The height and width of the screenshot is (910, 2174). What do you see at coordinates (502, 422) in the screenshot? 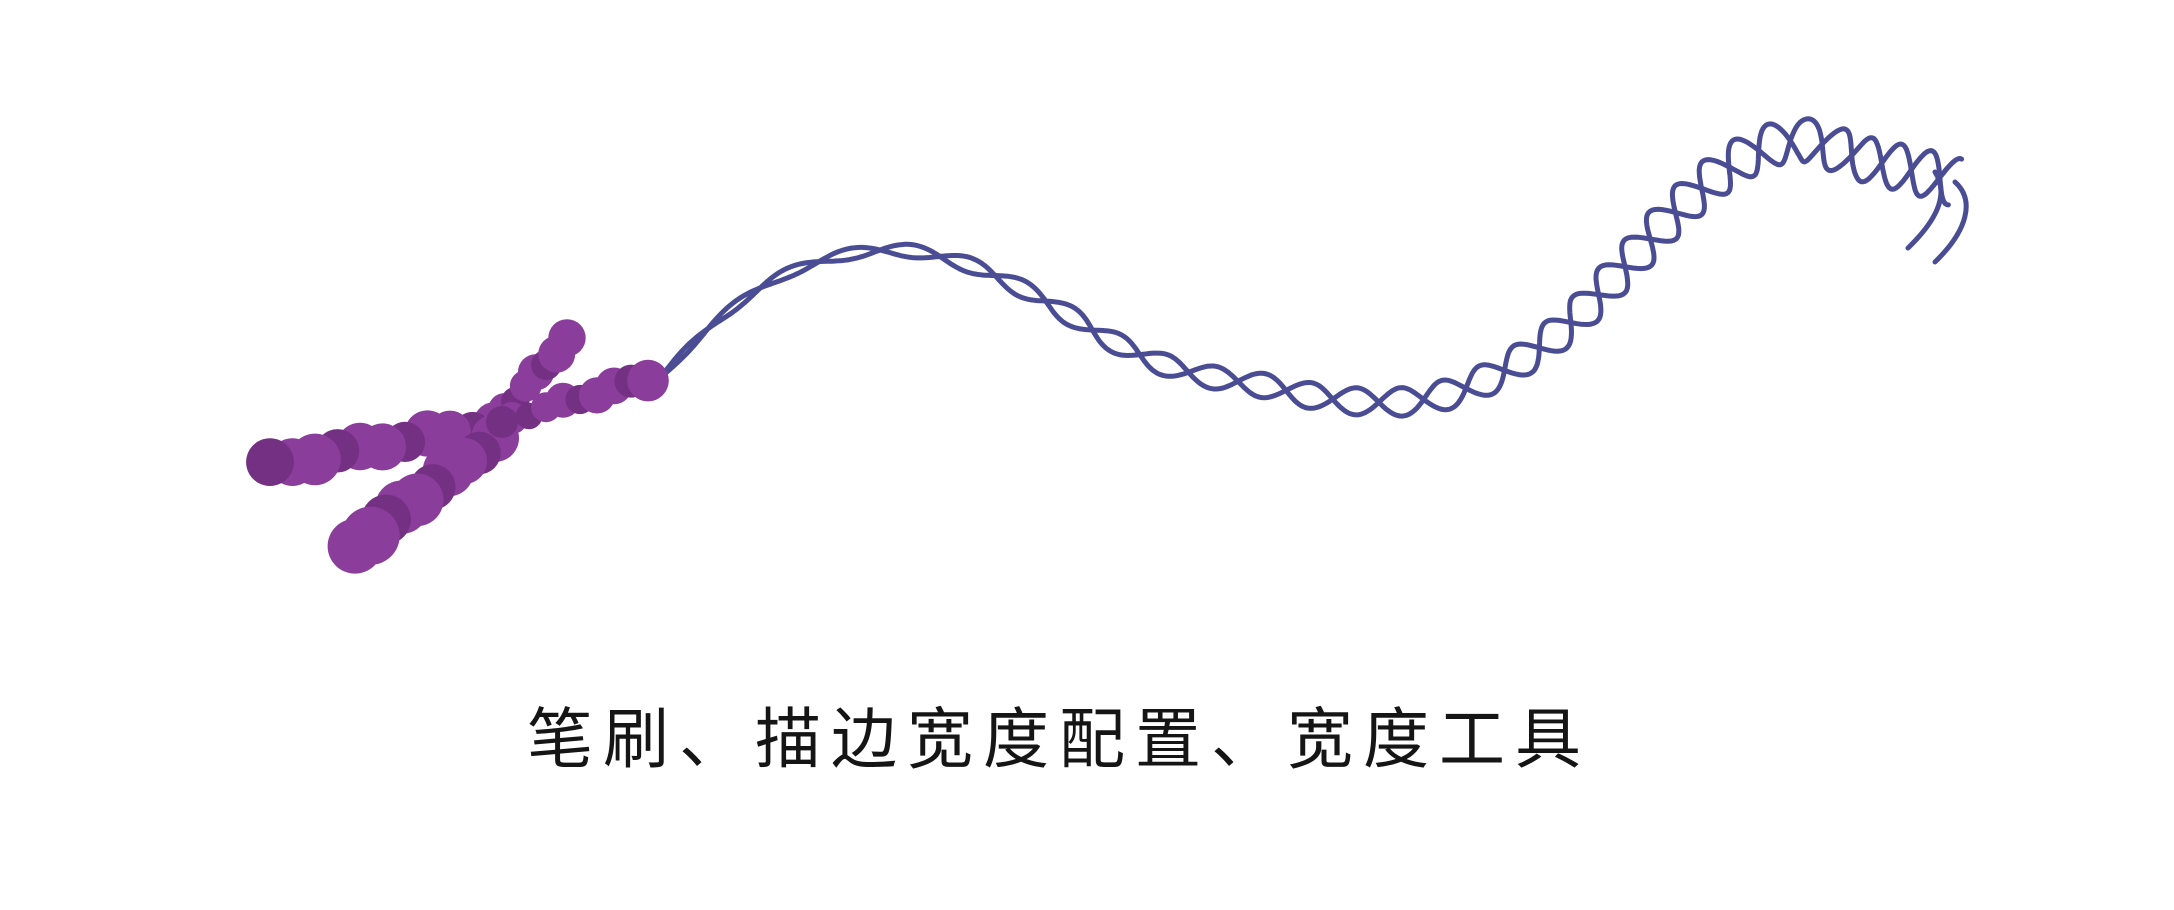
I see `chromosome-centromere` at bounding box center [502, 422].